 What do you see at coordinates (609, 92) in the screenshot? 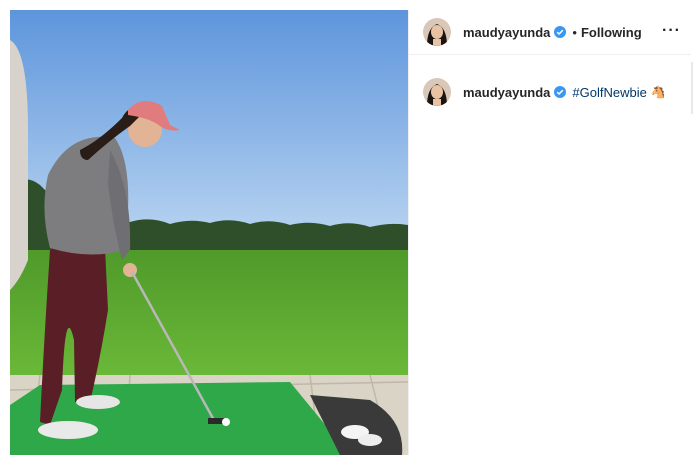
I see `hashtag-link: #GolfNewbie` at bounding box center [609, 92].